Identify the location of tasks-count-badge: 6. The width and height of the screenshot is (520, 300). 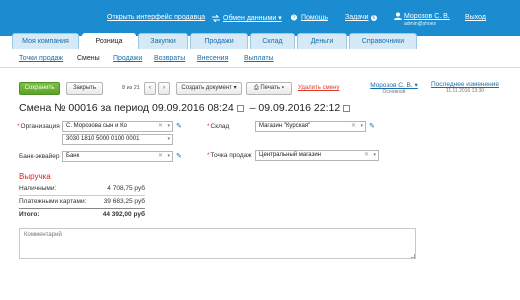
(374, 18).